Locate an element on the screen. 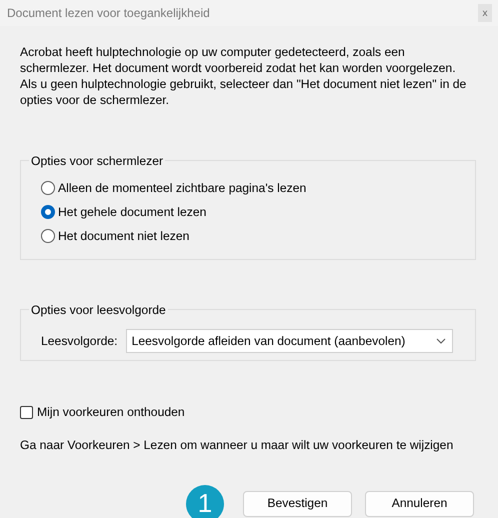 The height and width of the screenshot is (518, 498). intro-text: Acrobat heeft hulptechnologie op uw computer gedetecteerd, zoals een schermlezer. Het document wordt voorbereid zodat het kan worden voorgelezen. Als u geen hulptechnologie gebruikt, selecteer dan "Het document niet lezen" in de opties voor de schermlezer. is located at coordinates (244, 76).